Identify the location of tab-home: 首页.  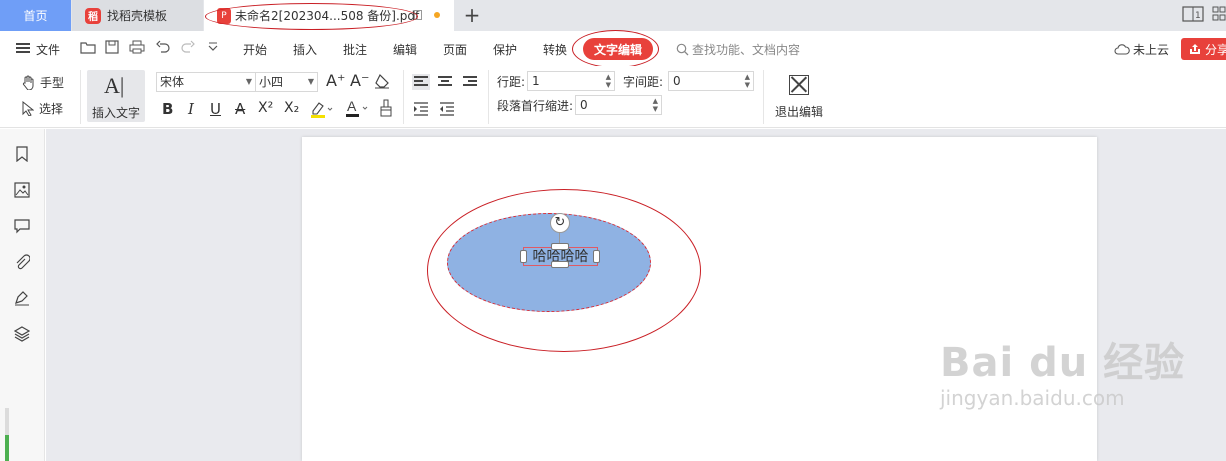
(35, 15).